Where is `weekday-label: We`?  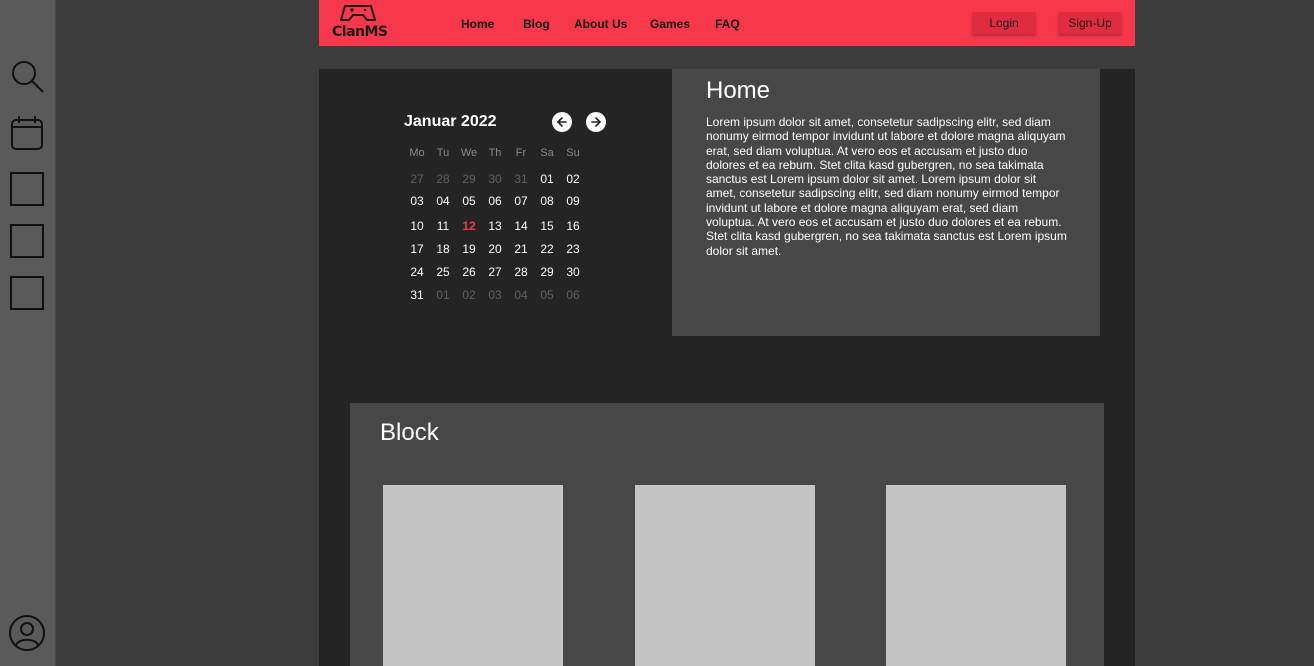 weekday-label: We is located at coordinates (469, 153).